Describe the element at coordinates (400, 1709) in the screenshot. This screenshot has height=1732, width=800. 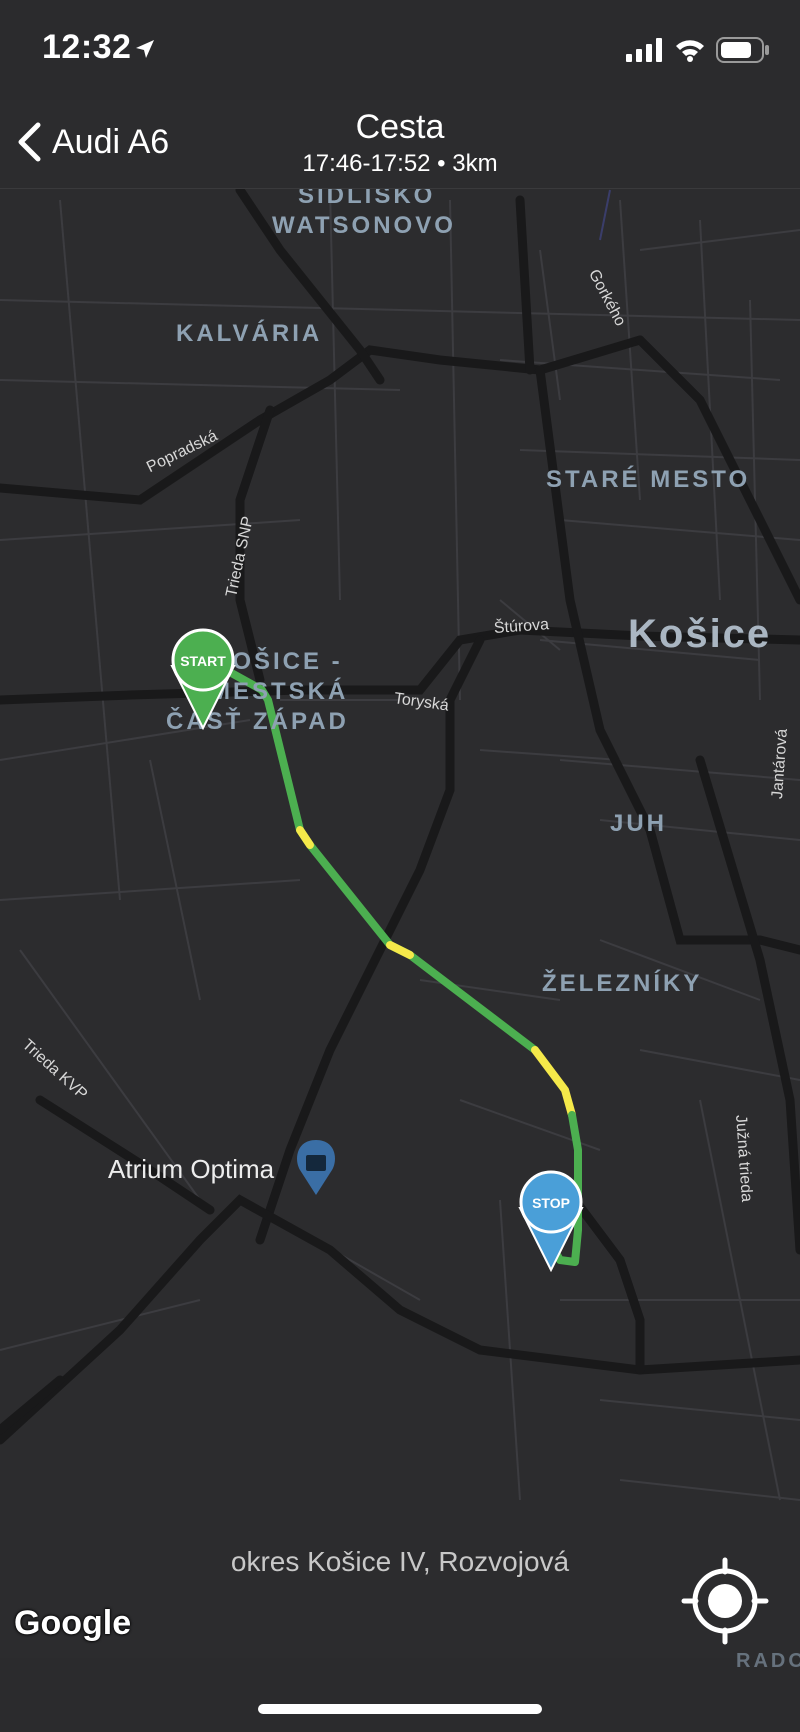
I see `home-indicator` at that location.